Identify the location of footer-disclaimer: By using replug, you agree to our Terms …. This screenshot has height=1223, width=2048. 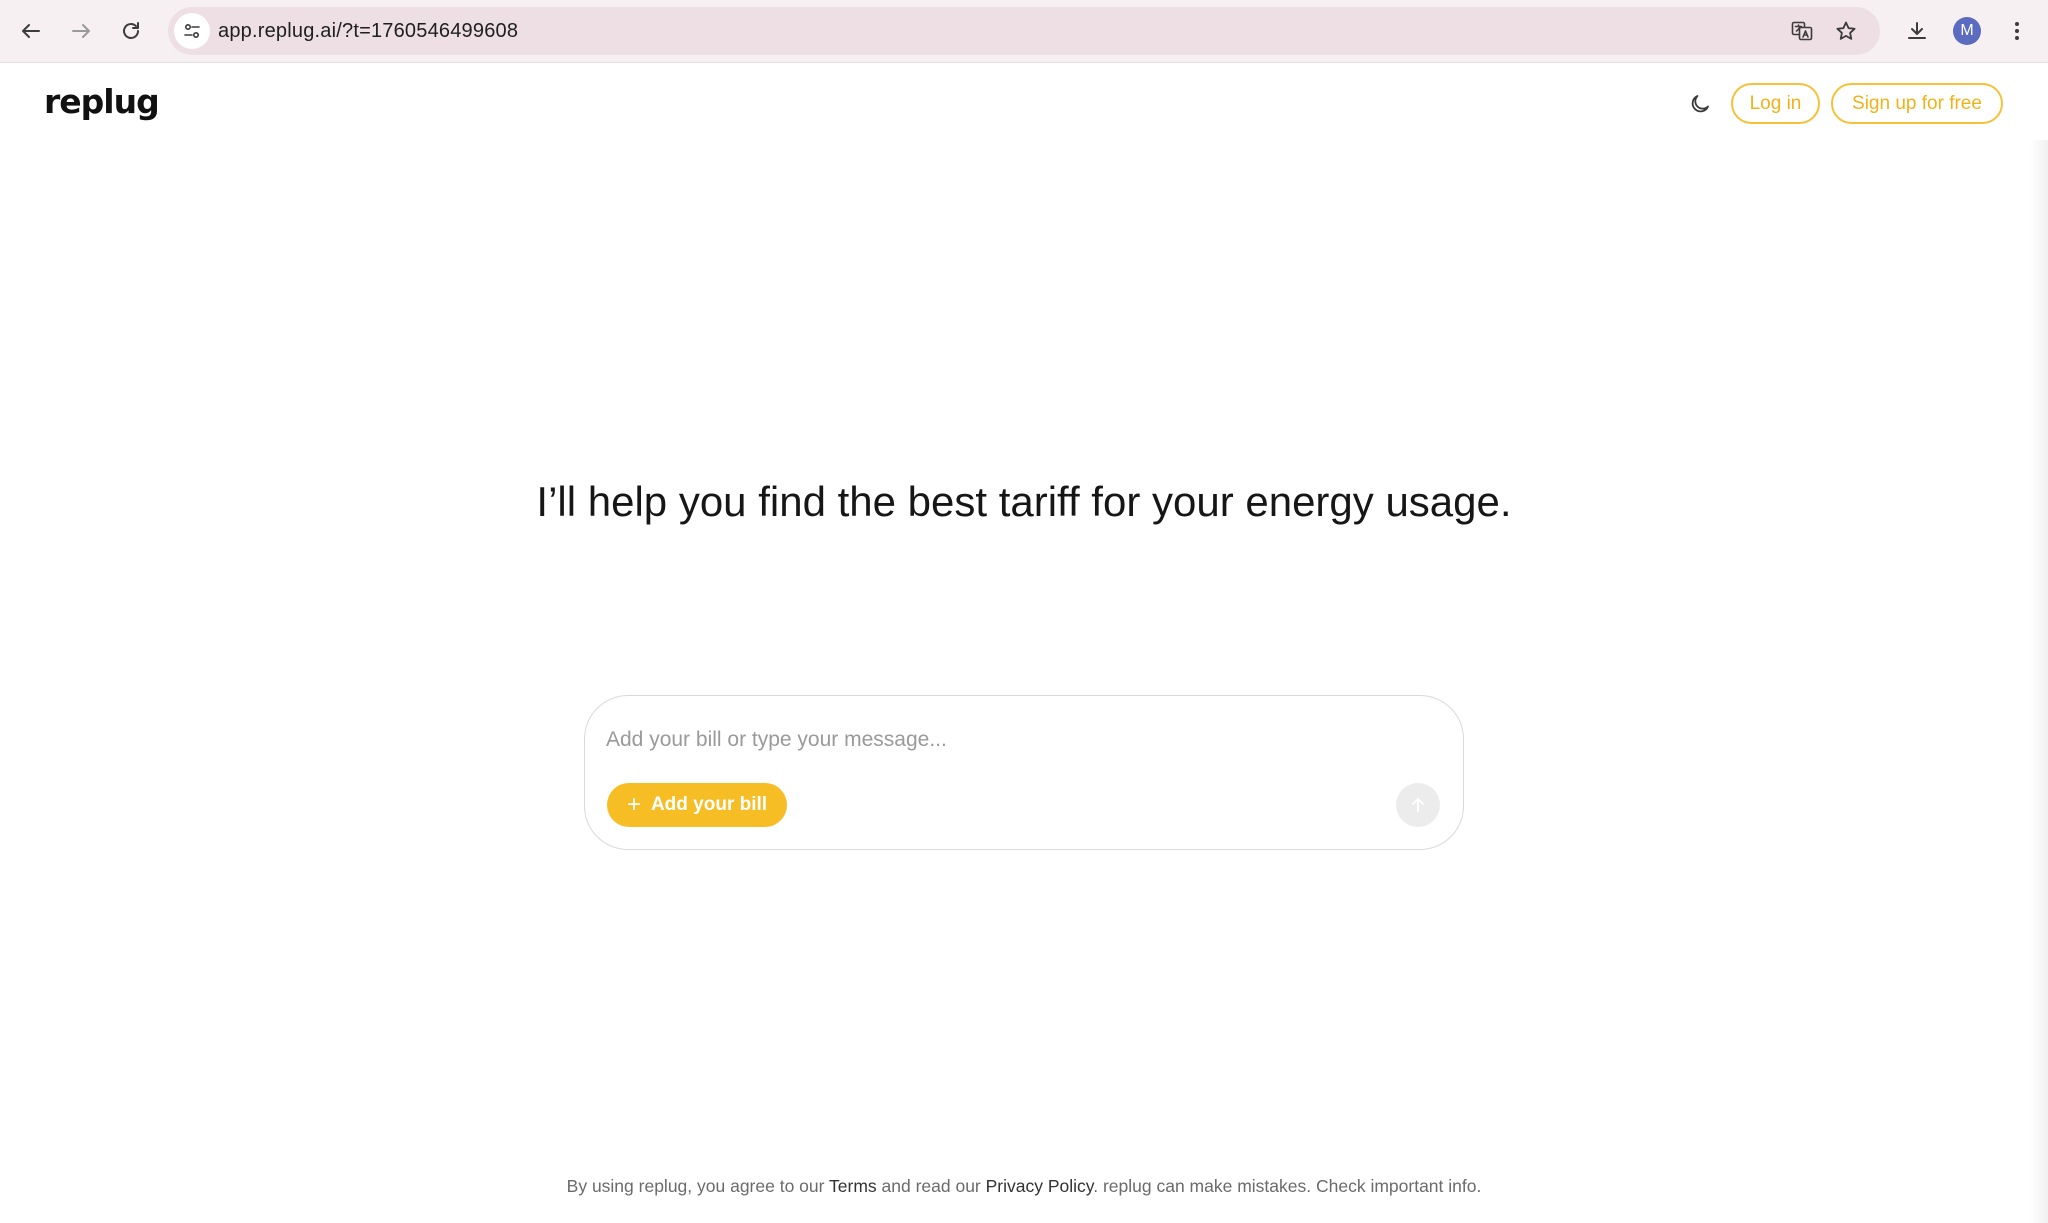
(1024, 1186).